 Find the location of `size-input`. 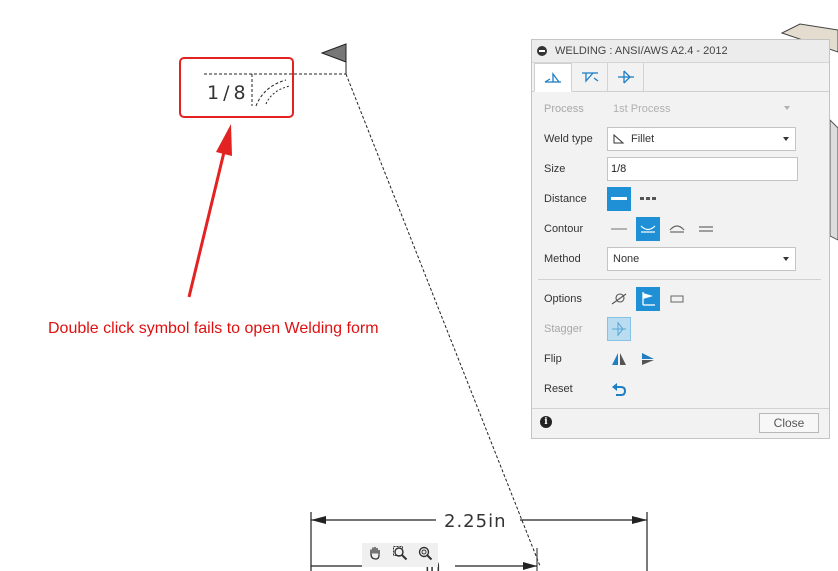

size-input is located at coordinates (702, 169).